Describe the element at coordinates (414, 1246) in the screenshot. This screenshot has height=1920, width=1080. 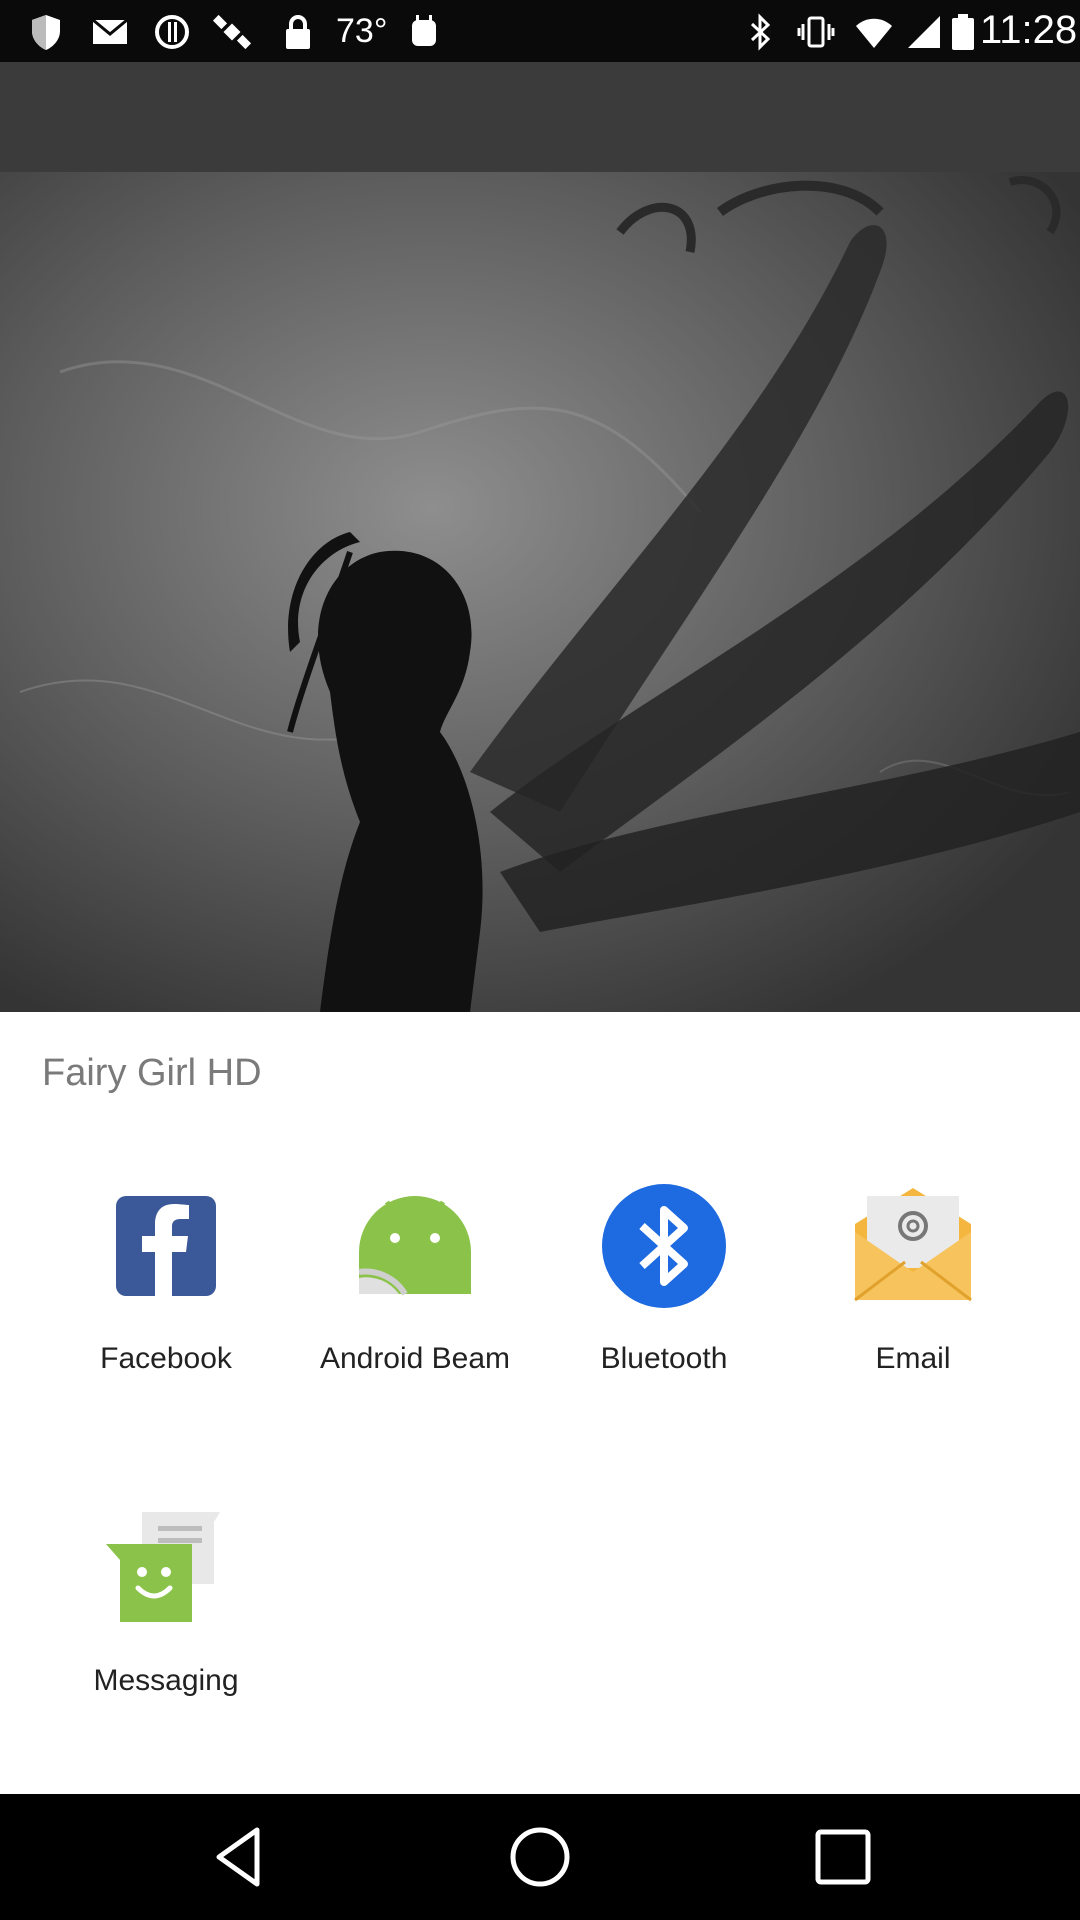
I see `android-beam-icon` at that location.